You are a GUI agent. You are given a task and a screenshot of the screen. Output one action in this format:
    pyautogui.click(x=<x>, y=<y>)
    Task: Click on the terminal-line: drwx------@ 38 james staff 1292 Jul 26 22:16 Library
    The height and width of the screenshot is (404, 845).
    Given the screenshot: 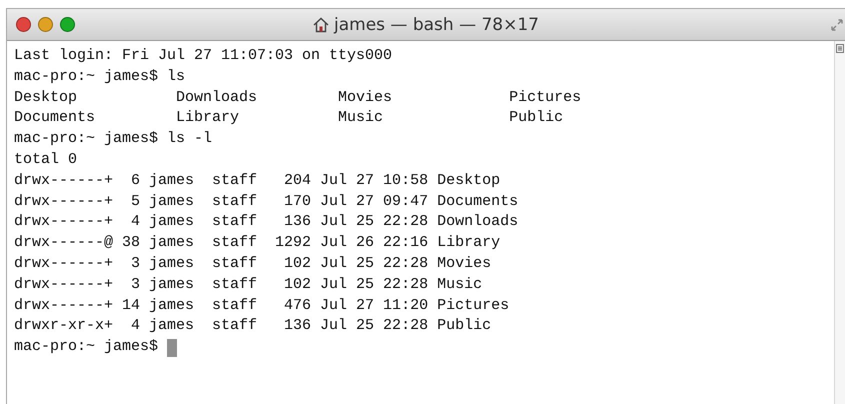 What is the action you would take?
    pyautogui.click(x=258, y=243)
    